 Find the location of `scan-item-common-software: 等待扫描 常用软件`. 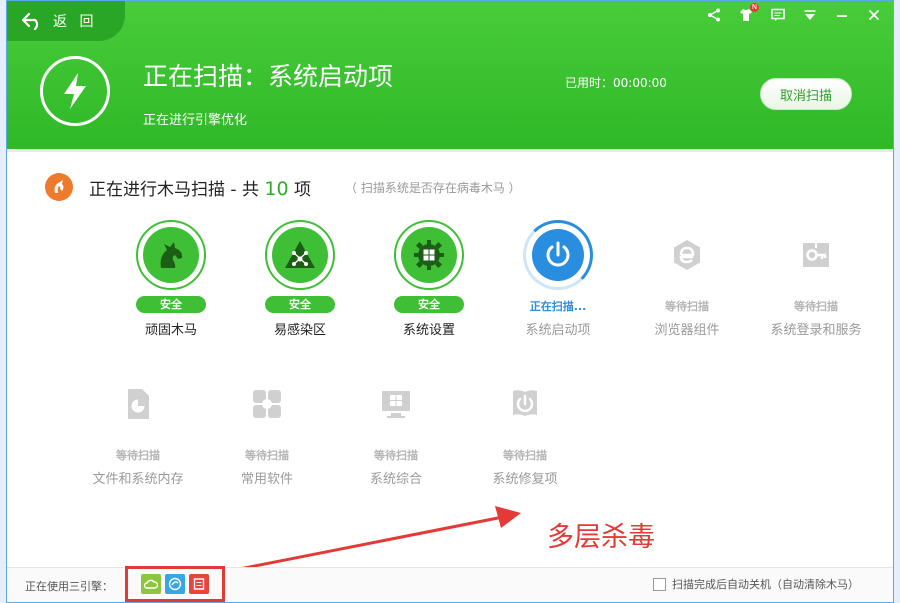

scan-item-common-software: 等待扫描 常用软件 is located at coordinates (267, 428).